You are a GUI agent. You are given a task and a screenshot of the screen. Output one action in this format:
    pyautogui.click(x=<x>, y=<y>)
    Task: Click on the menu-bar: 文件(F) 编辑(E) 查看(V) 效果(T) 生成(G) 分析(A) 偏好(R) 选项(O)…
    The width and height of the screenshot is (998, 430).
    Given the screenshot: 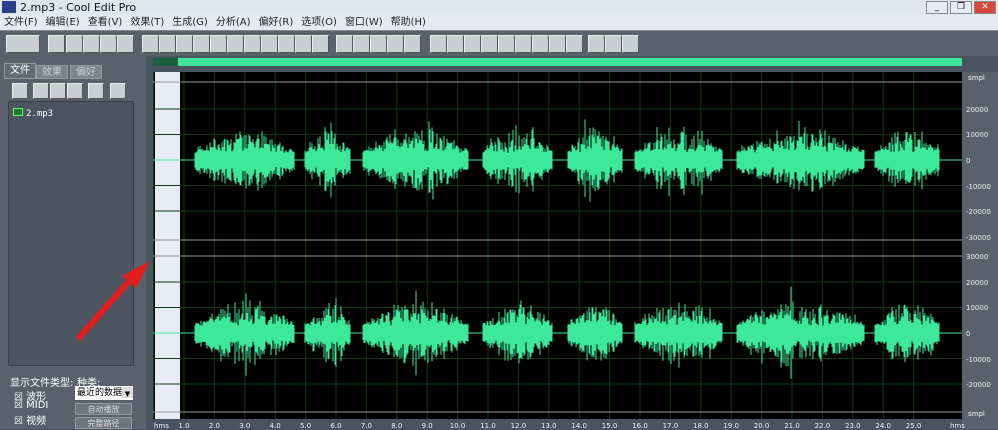 What is the action you would take?
    pyautogui.click(x=499, y=22)
    